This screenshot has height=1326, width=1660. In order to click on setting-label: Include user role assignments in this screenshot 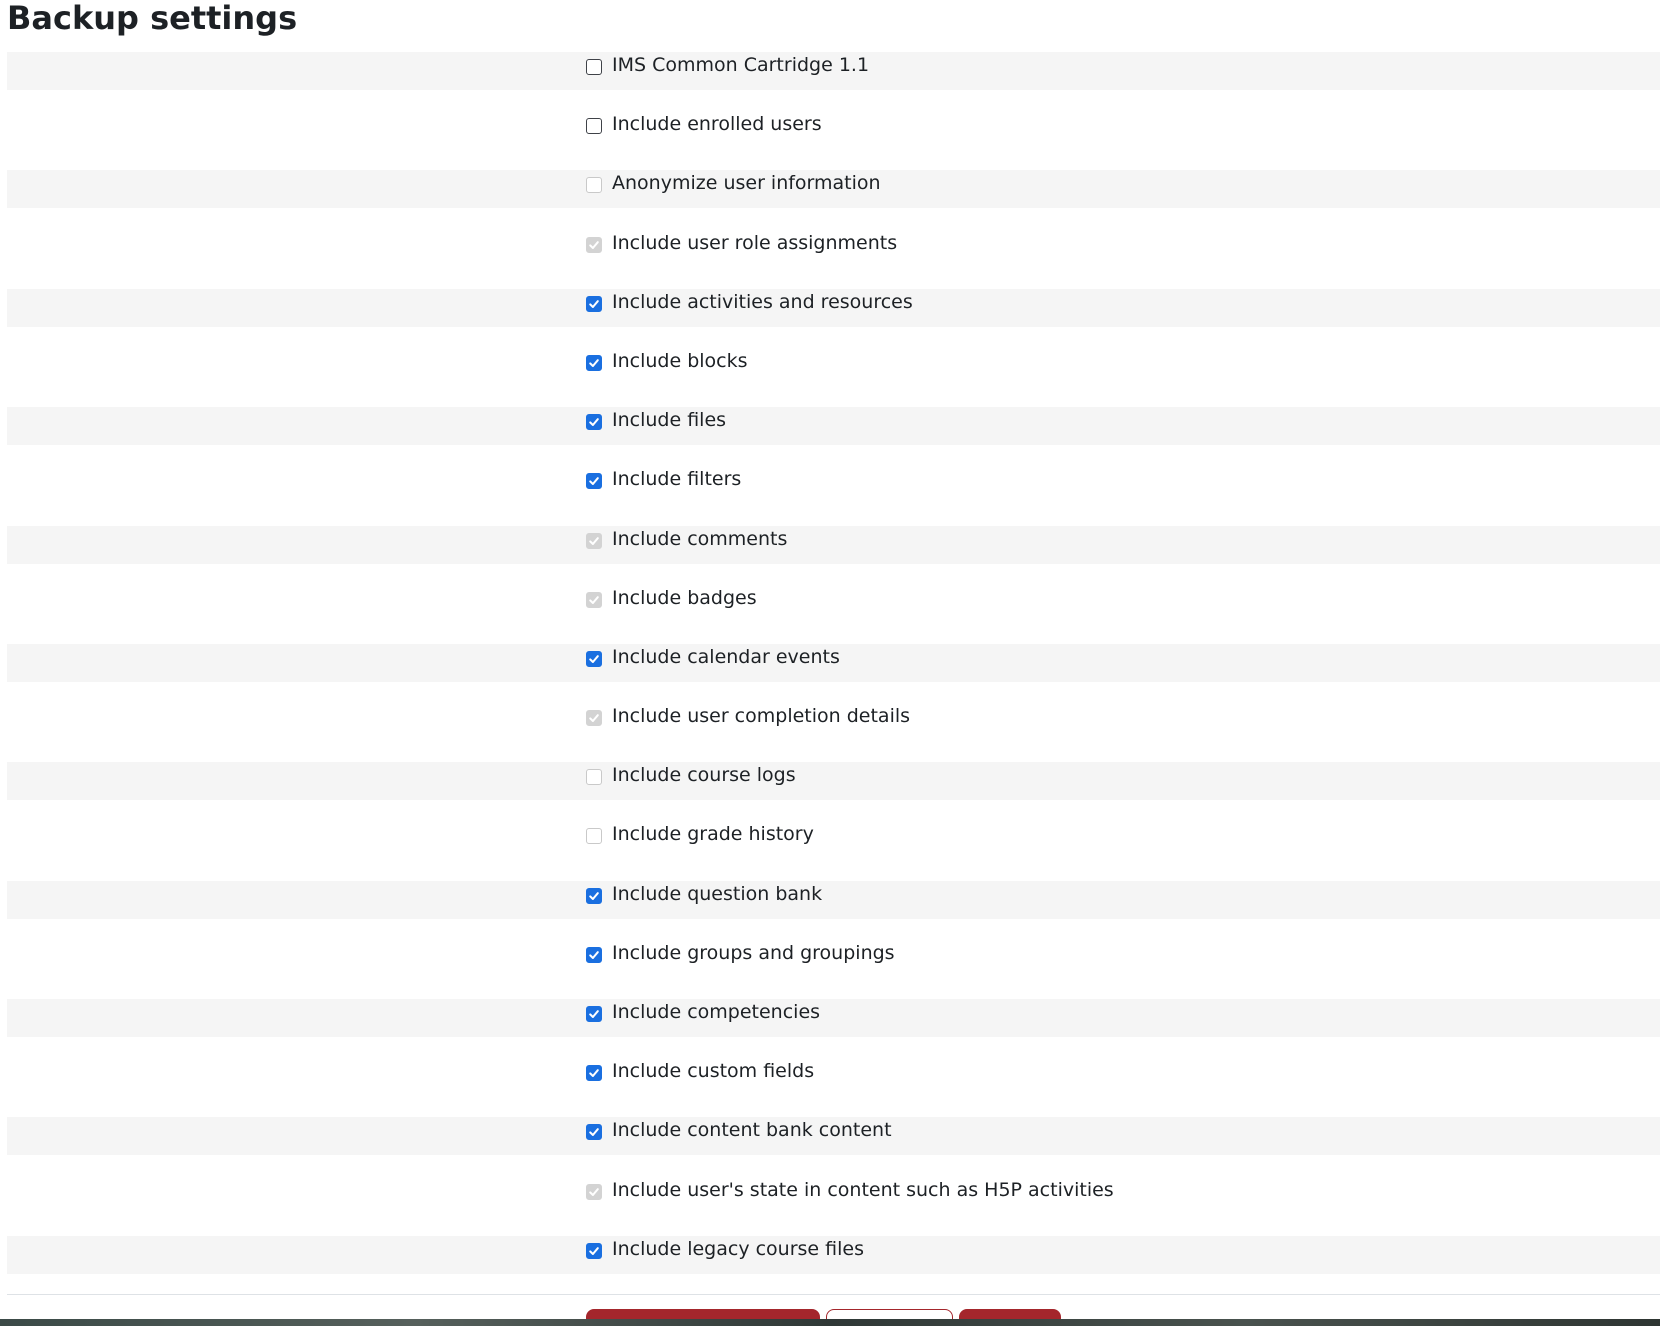, I will do `click(755, 242)`.